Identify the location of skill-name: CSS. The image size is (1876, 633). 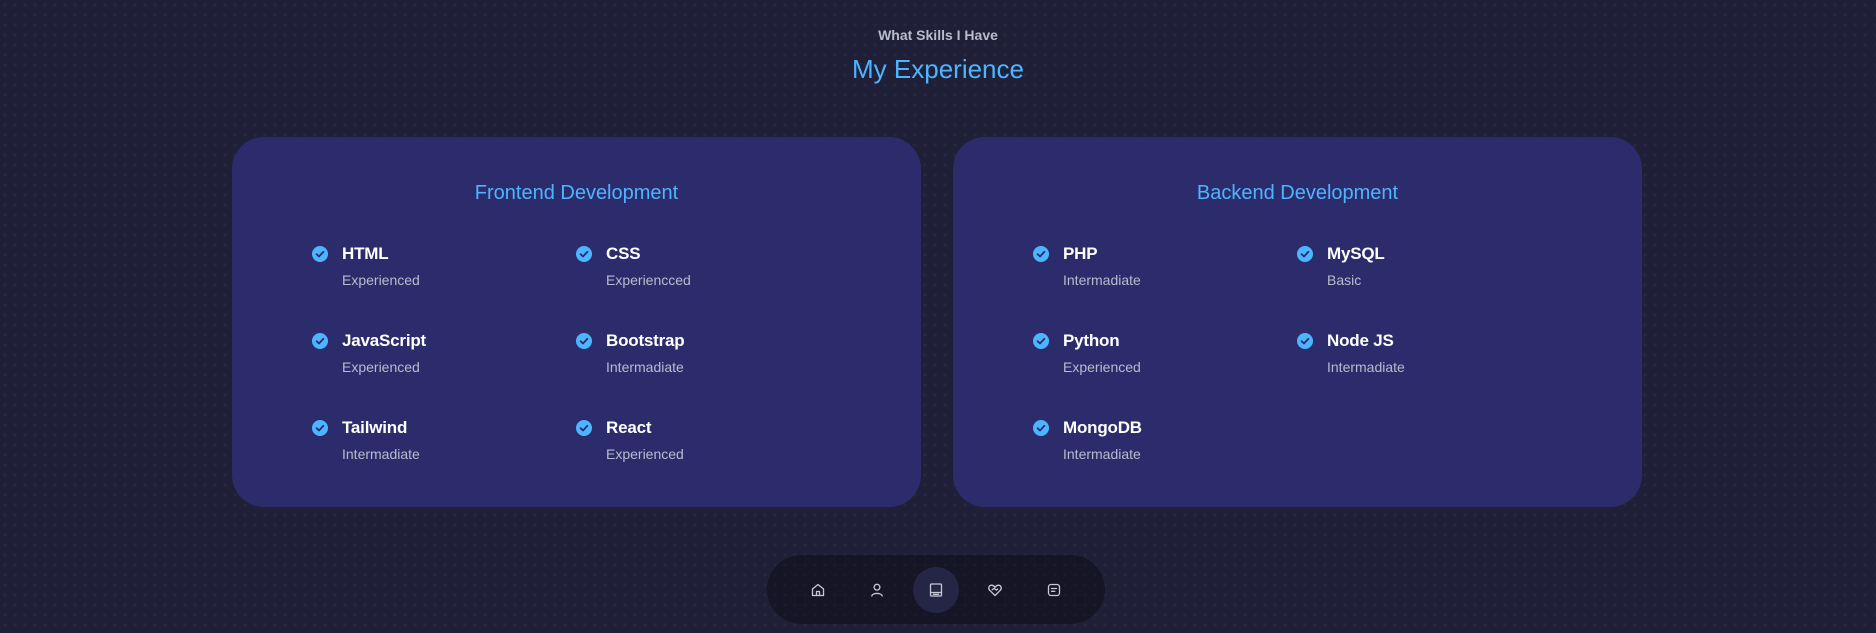
(623, 253).